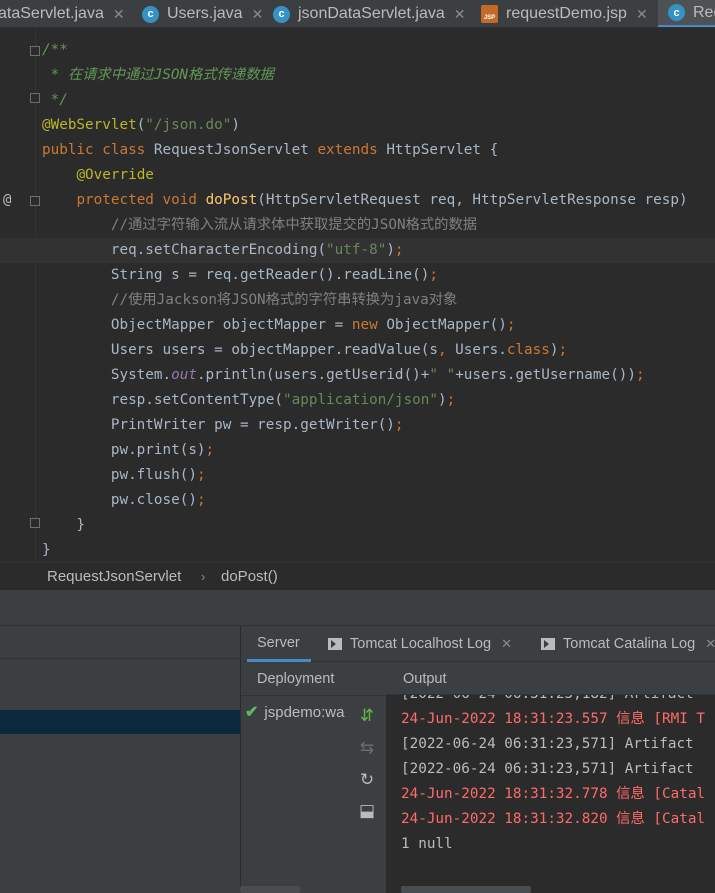 The image size is (715, 893). Describe the element at coordinates (704, 12) in the screenshot. I see `tab-label: Req` at that location.